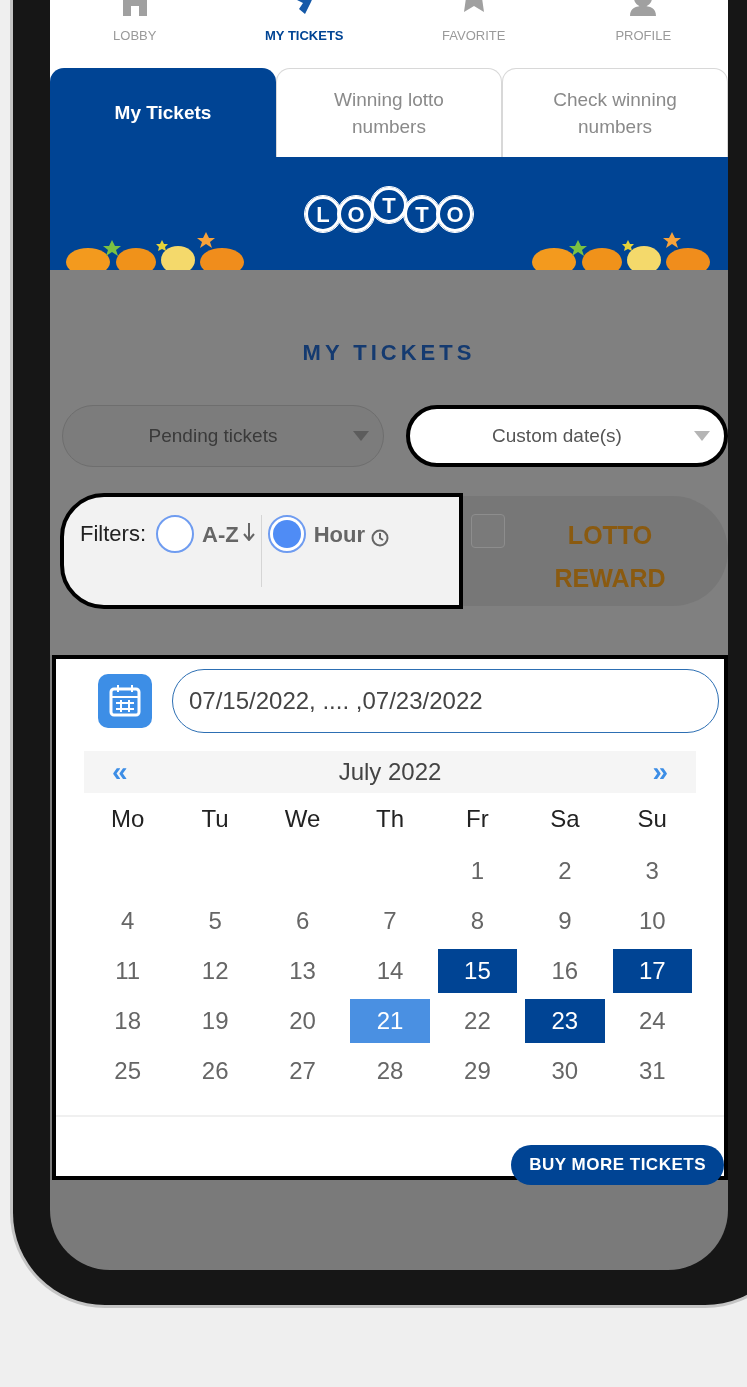 This screenshot has width=747, height=1387. What do you see at coordinates (215, 971) in the screenshot?
I see `calendar-day: 12` at bounding box center [215, 971].